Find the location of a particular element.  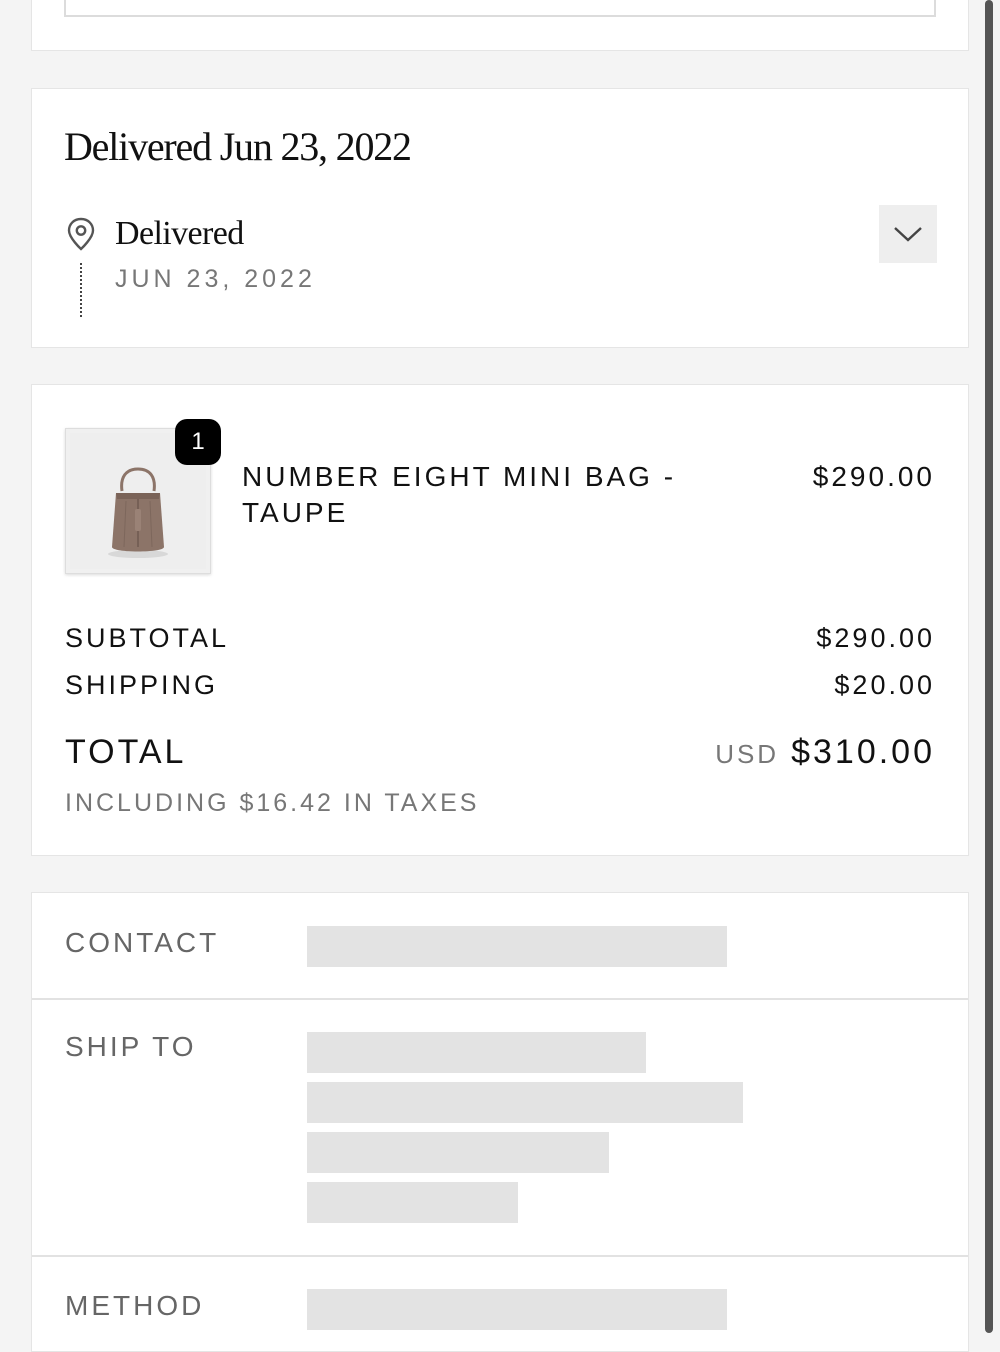

timeline-line is located at coordinates (81, 290).